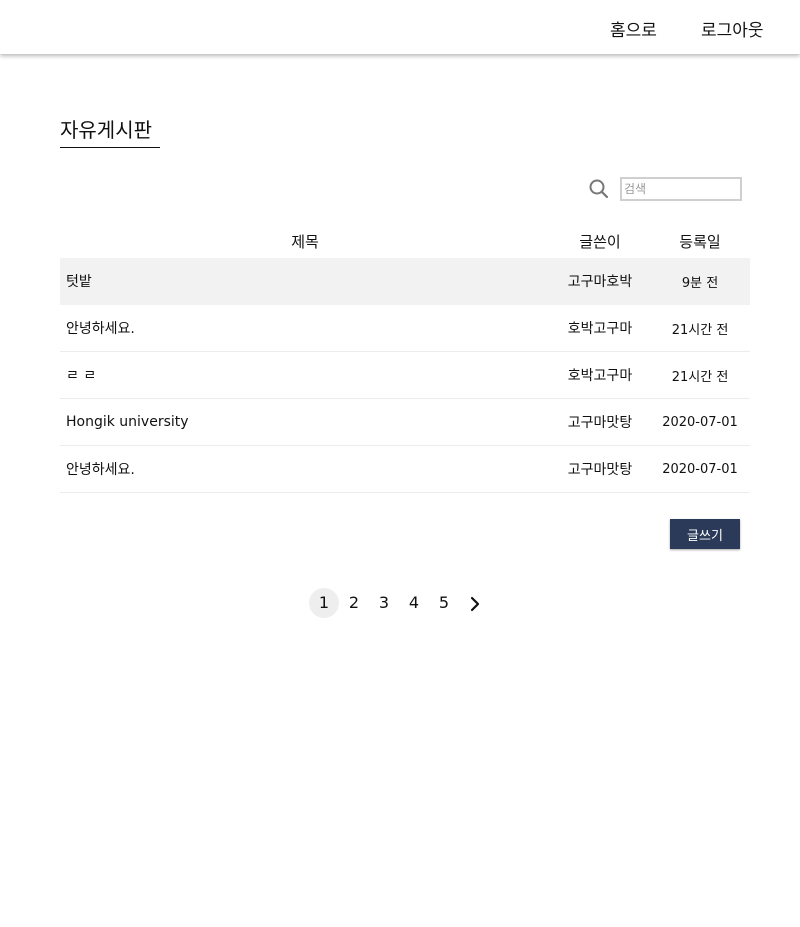 The height and width of the screenshot is (927, 800). I want to click on page-title: 자유게시판, so click(110, 131).